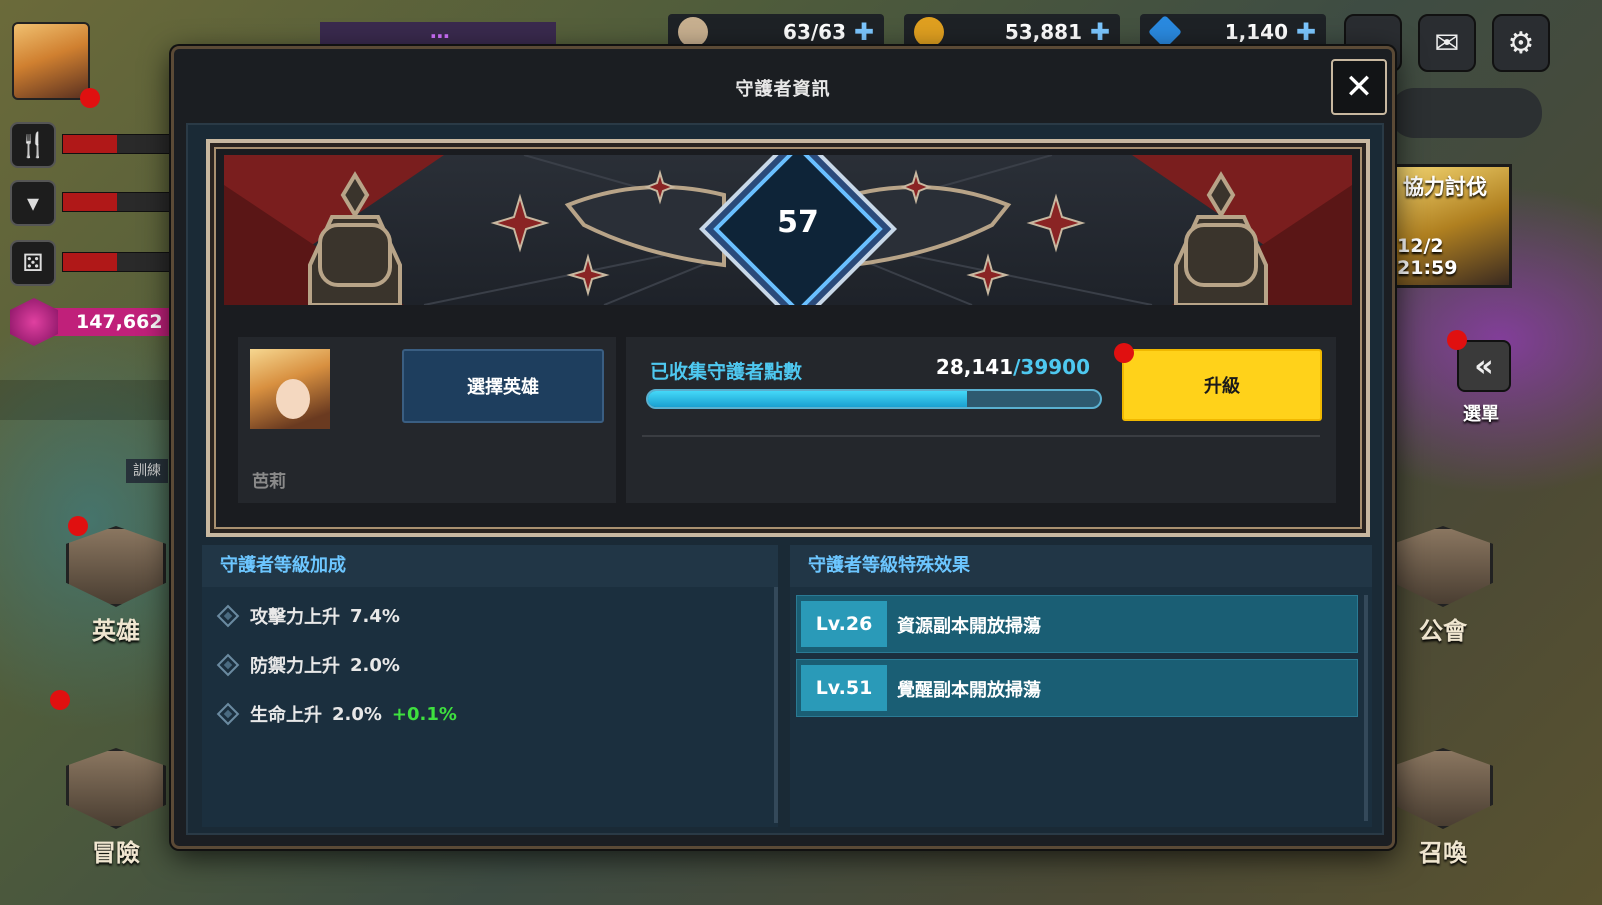 Image resolution: width=1602 pixels, height=905 pixels. What do you see at coordinates (969, 690) in the screenshot?
I see `effect-text: 覺醒副本開放掃蕩` at bounding box center [969, 690].